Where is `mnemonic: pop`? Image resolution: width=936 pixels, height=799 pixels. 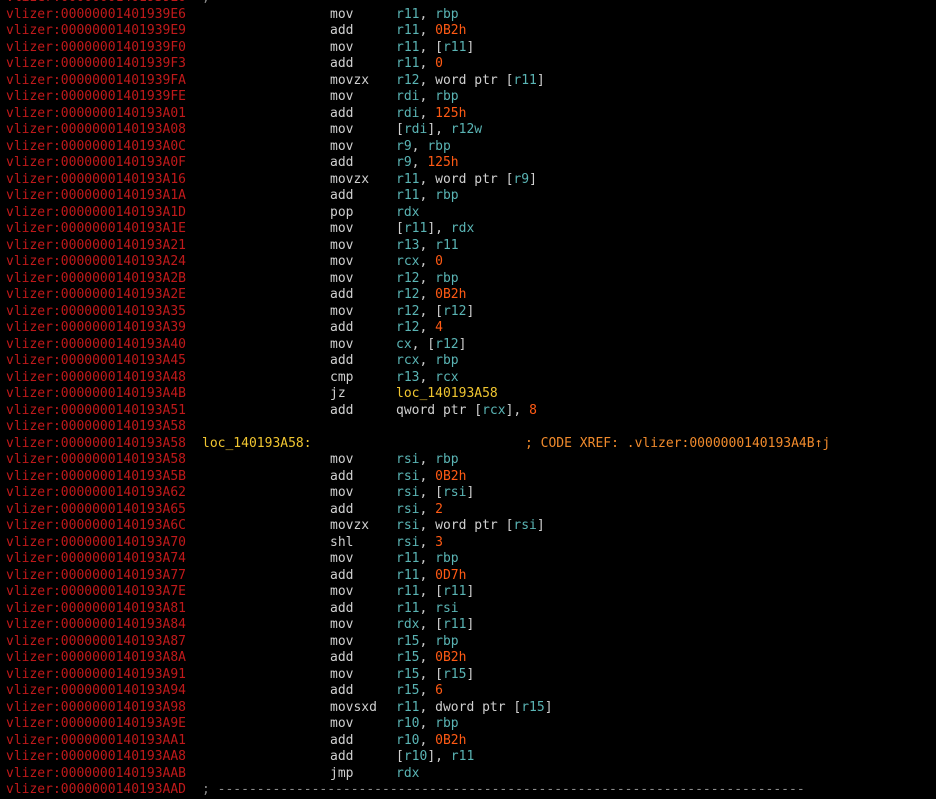 mnemonic: pop is located at coordinates (341, 213).